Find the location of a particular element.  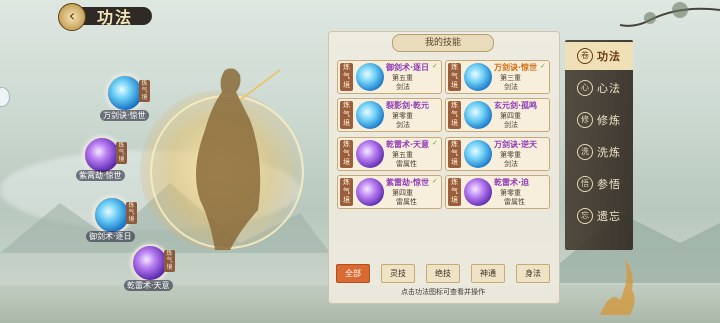

back-button: ‹ is located at coordinates (72, 17).